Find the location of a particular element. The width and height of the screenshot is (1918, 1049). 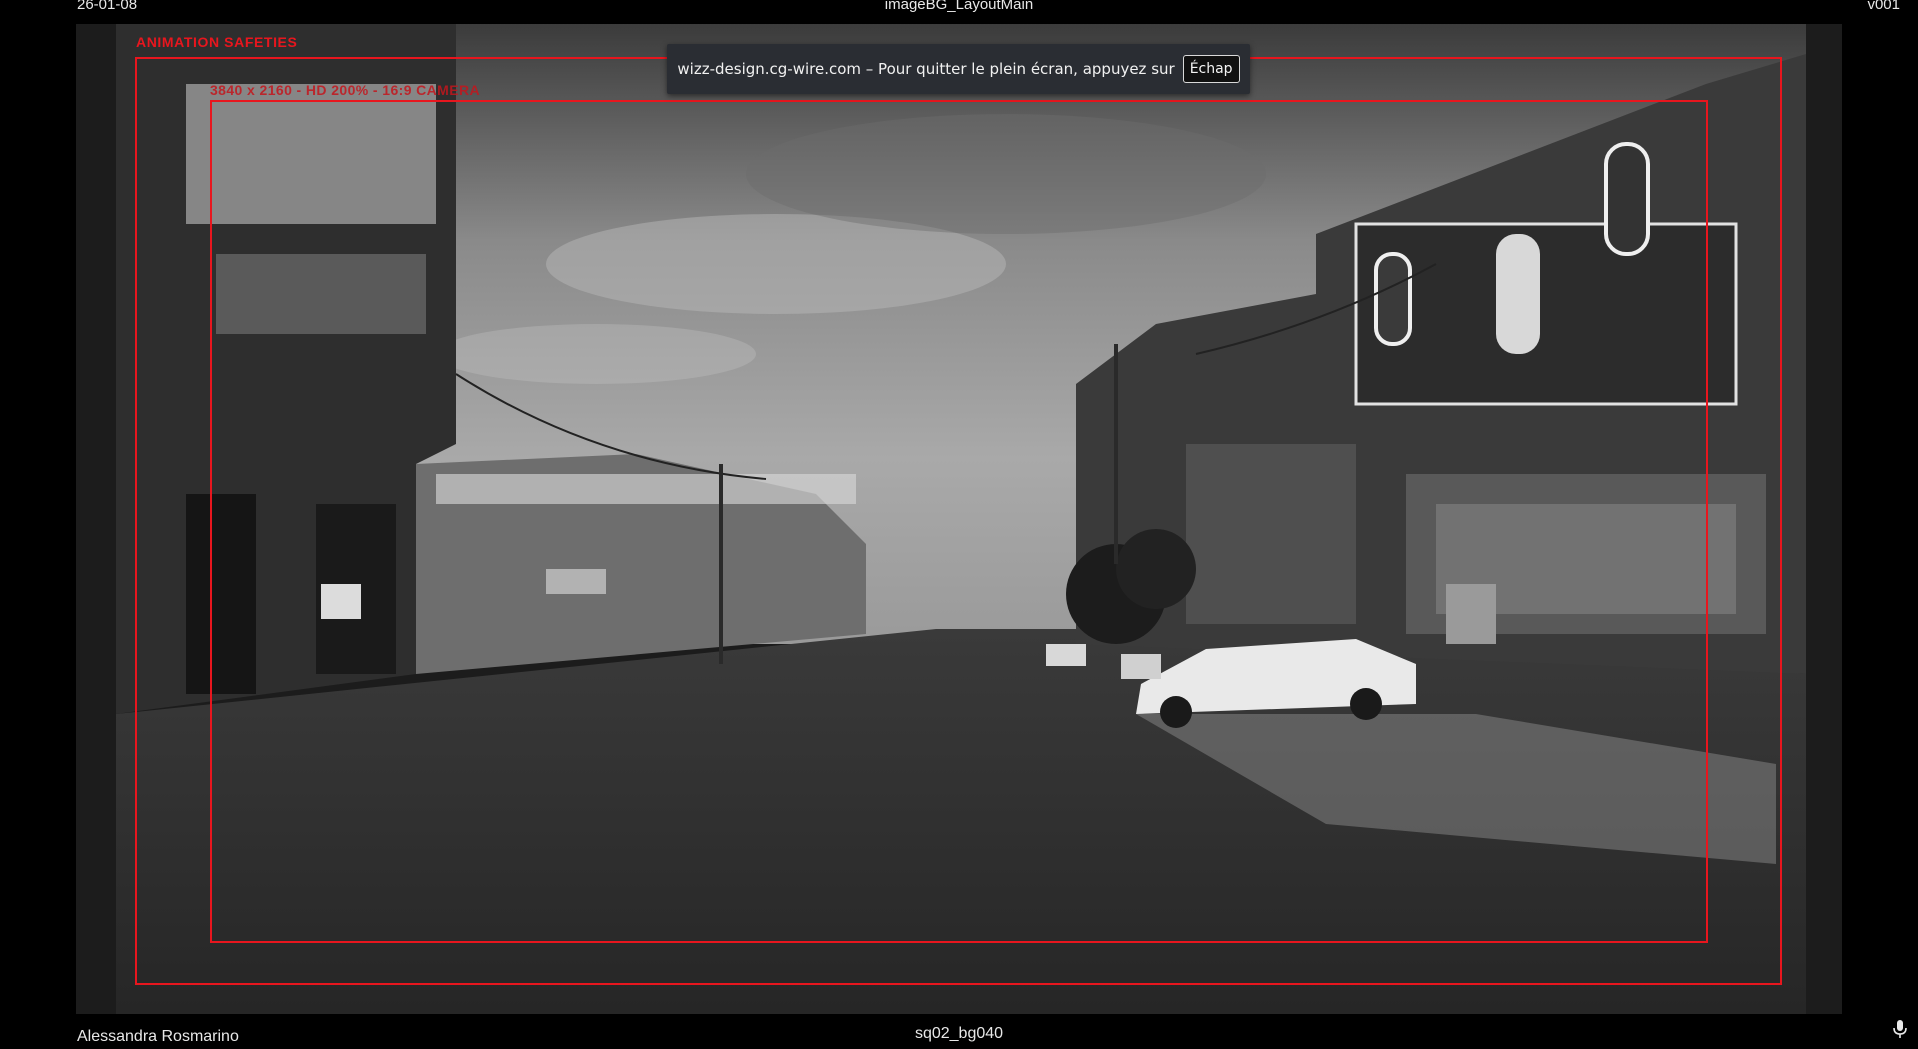

version-label: v001 is located at coordinates (1883, 6).